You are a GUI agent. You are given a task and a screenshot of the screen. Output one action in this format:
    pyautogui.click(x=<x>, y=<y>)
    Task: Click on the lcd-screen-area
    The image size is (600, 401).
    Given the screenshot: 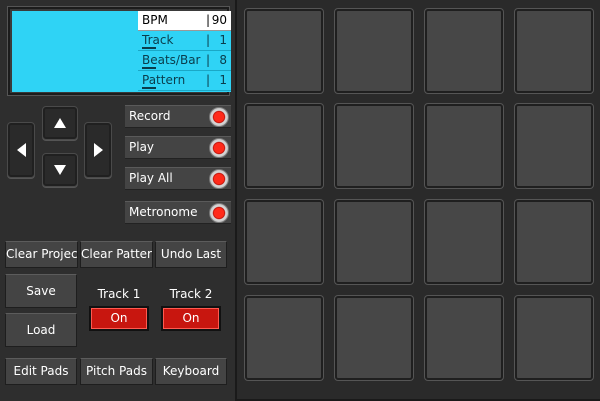 What is the action you would take?
    pyautogui.click(x=75, y=51)
    